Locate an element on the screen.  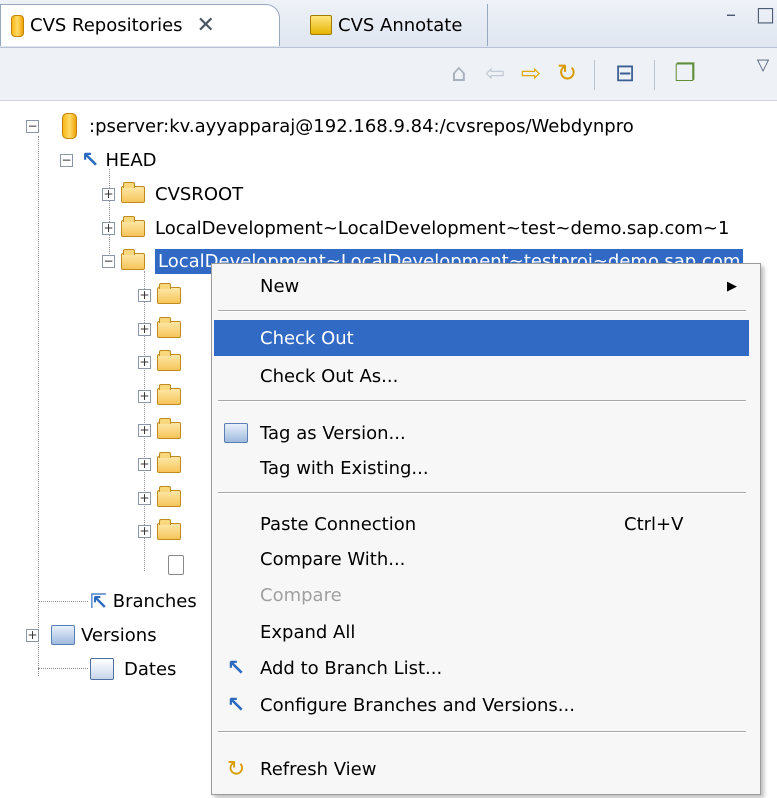
view-toolbar: ⌂ ⇦ ⇨ ↻ ⊟ ❐ ▽ is located at coordinates (388, 74).